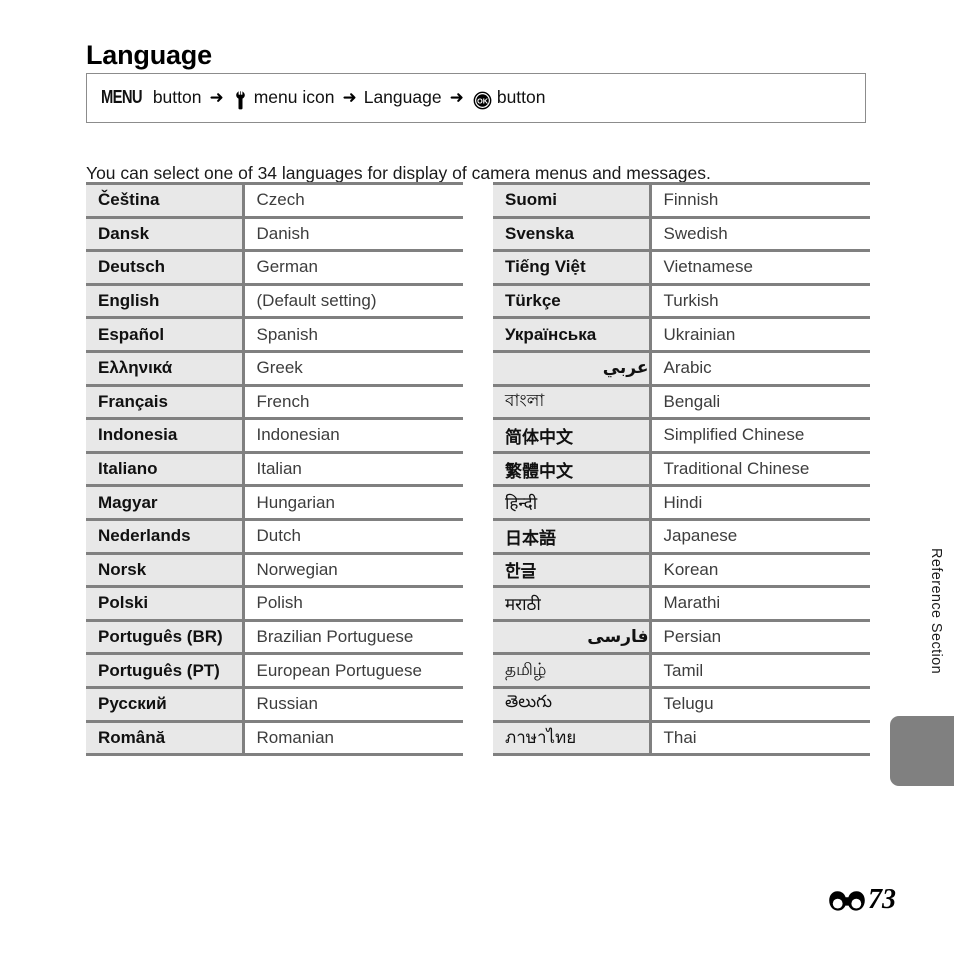 Image resolution: width=954 pixels, height=954 pixels. Describe the element at coordinates (760, 636) in the screenshot. I see `language-english-name: Persian` at that location.